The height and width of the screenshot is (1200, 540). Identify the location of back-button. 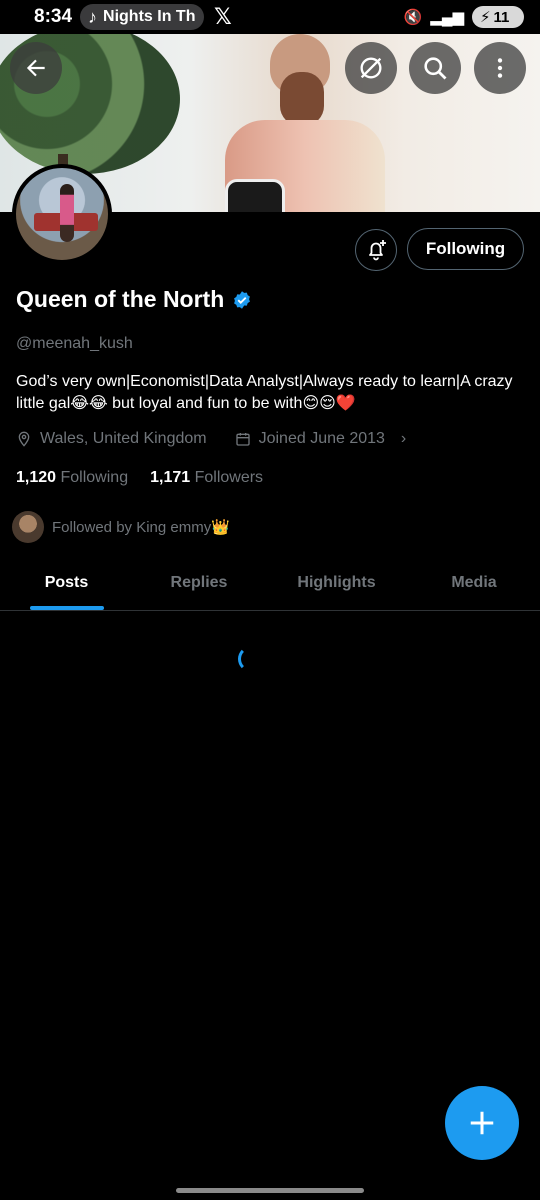
(36, 68).